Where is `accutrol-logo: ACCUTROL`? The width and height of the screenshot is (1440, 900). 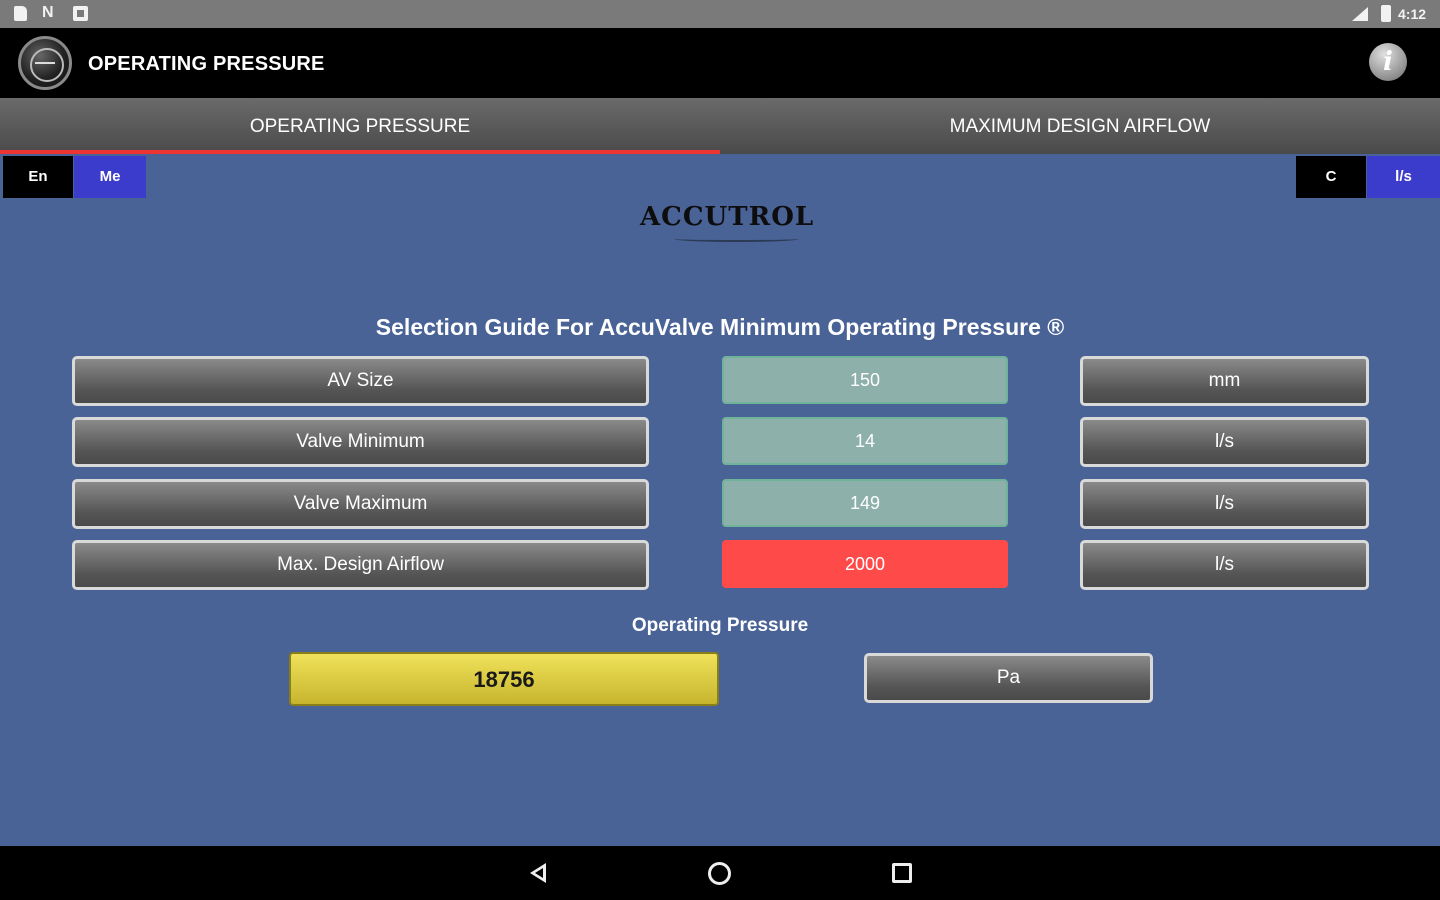
accutrol-logo: ACCUTROL is located at coordinates (726, 230).